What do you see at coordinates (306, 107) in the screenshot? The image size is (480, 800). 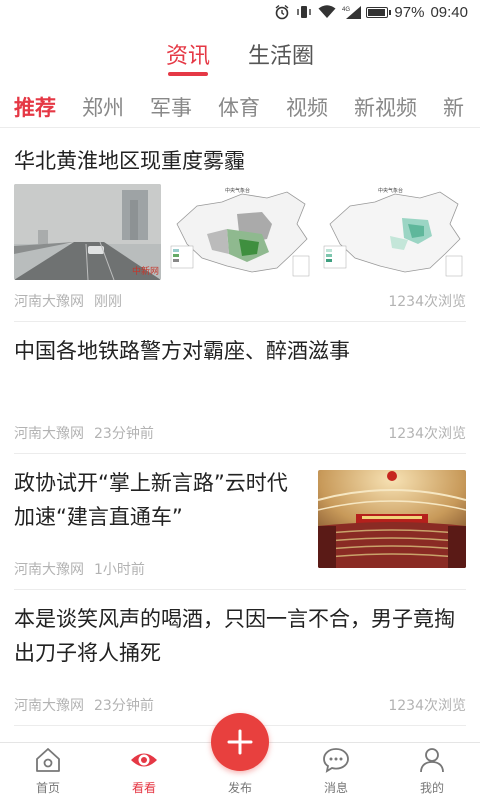 I see `category-video: 视频` at bounding box center [306, 107].